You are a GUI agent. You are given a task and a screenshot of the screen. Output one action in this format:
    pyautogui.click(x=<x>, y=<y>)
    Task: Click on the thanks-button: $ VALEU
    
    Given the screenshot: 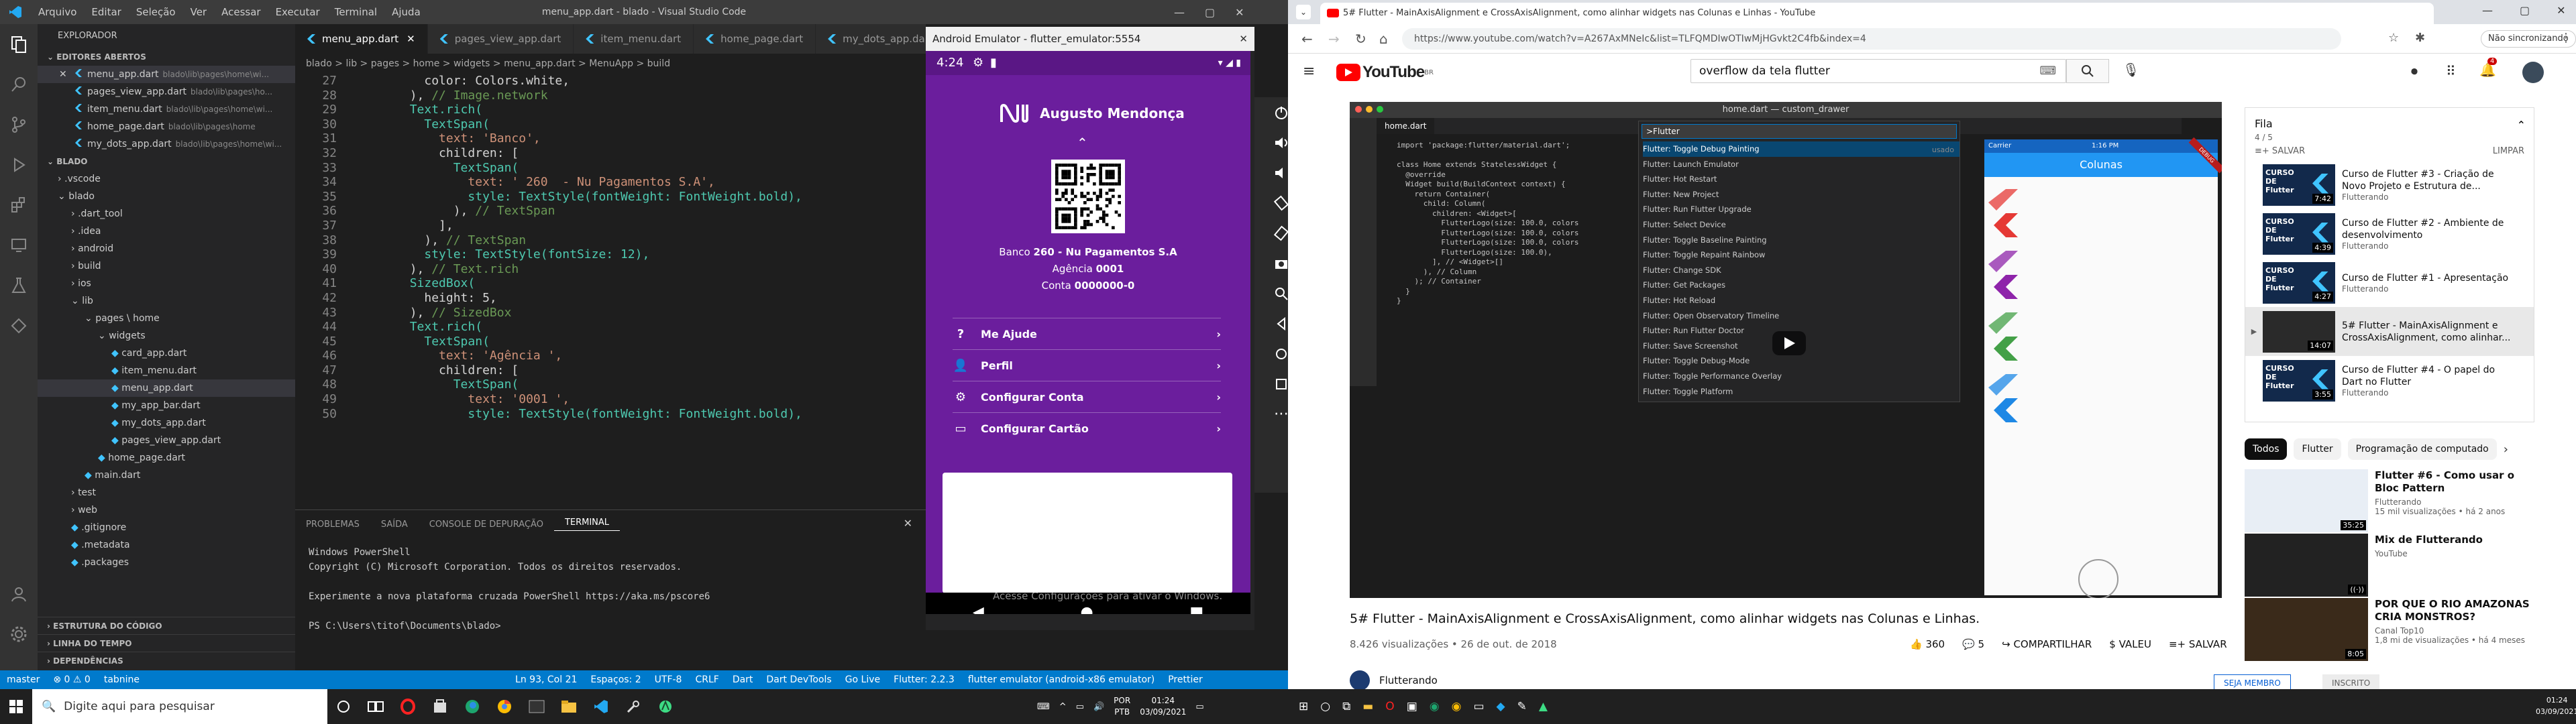 What is the action you would take?
    pyautogui.click(x=2130, y=644)
    